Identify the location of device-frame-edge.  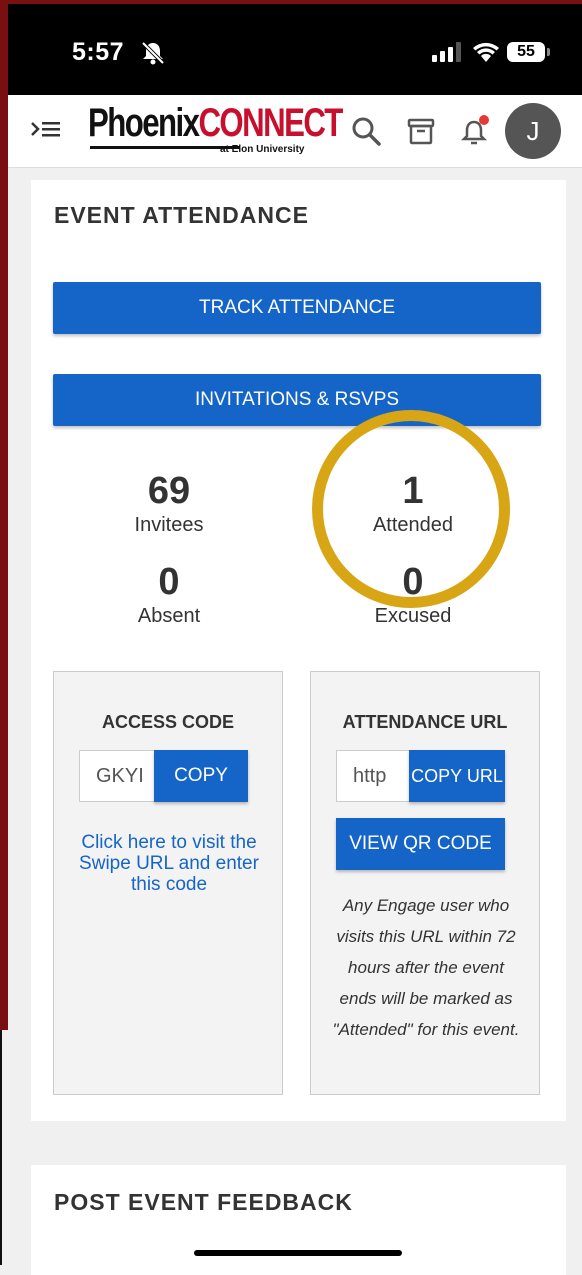
(4, 515).